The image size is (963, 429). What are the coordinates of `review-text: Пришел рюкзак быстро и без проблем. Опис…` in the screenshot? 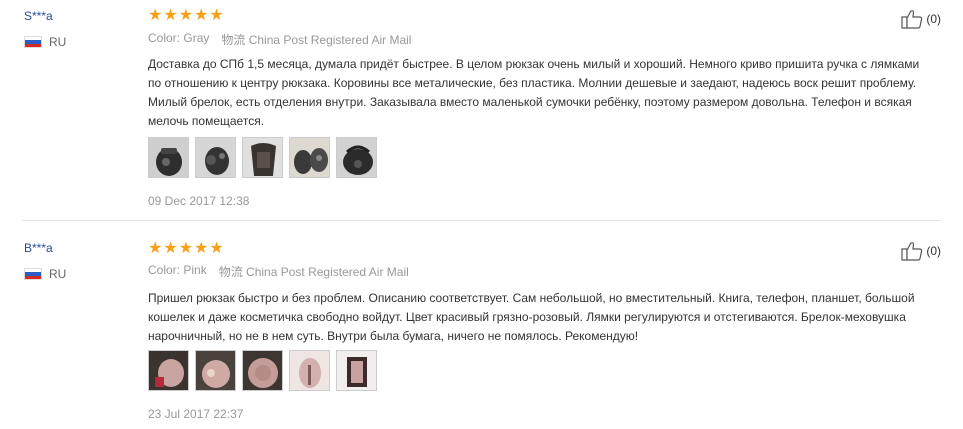 It's located at (531, 317).